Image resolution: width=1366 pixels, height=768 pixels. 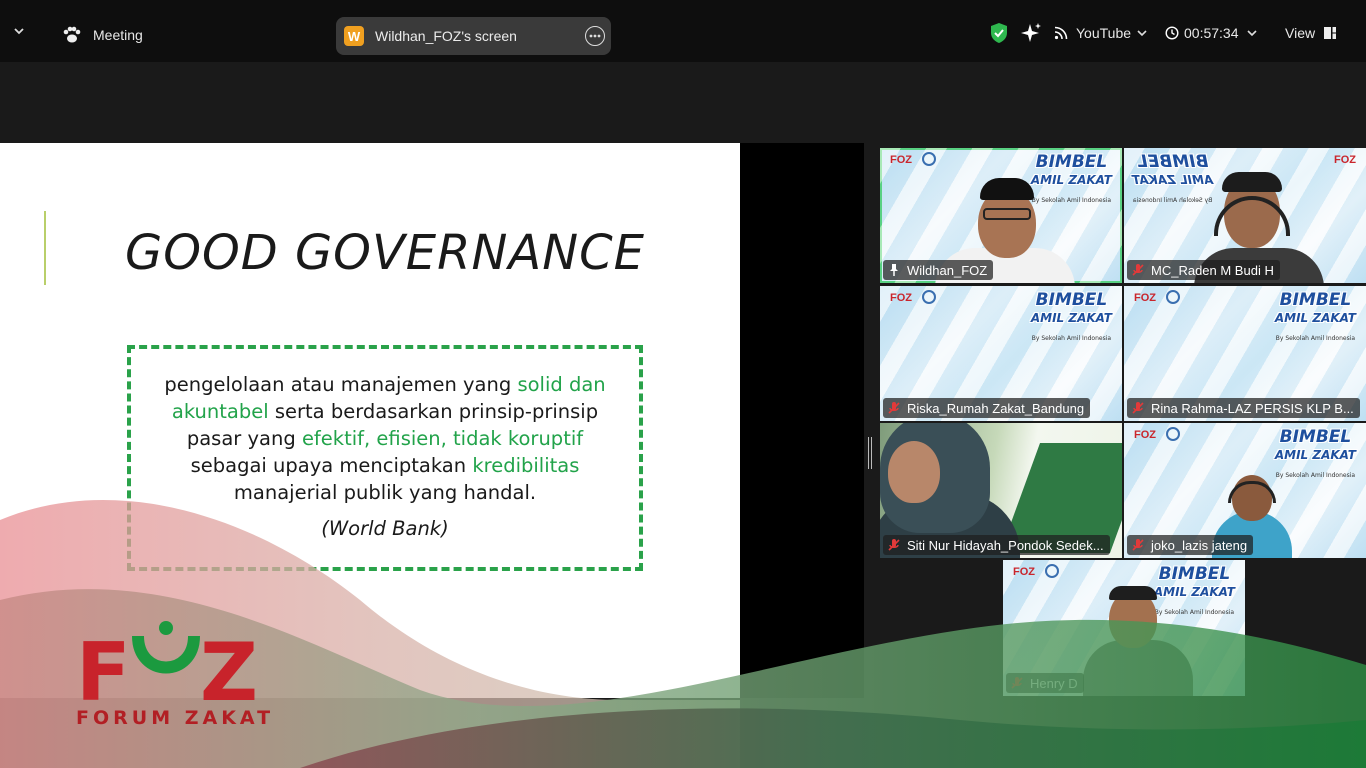 I want to click on svg-text: F, so click(x=103, y=672).